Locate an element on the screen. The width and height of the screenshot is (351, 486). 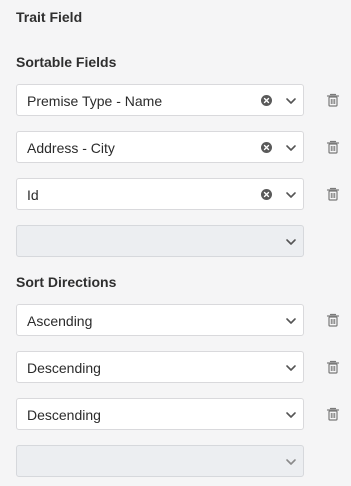
sort-direction-row: Ascending is located at coordinates (183, 320).